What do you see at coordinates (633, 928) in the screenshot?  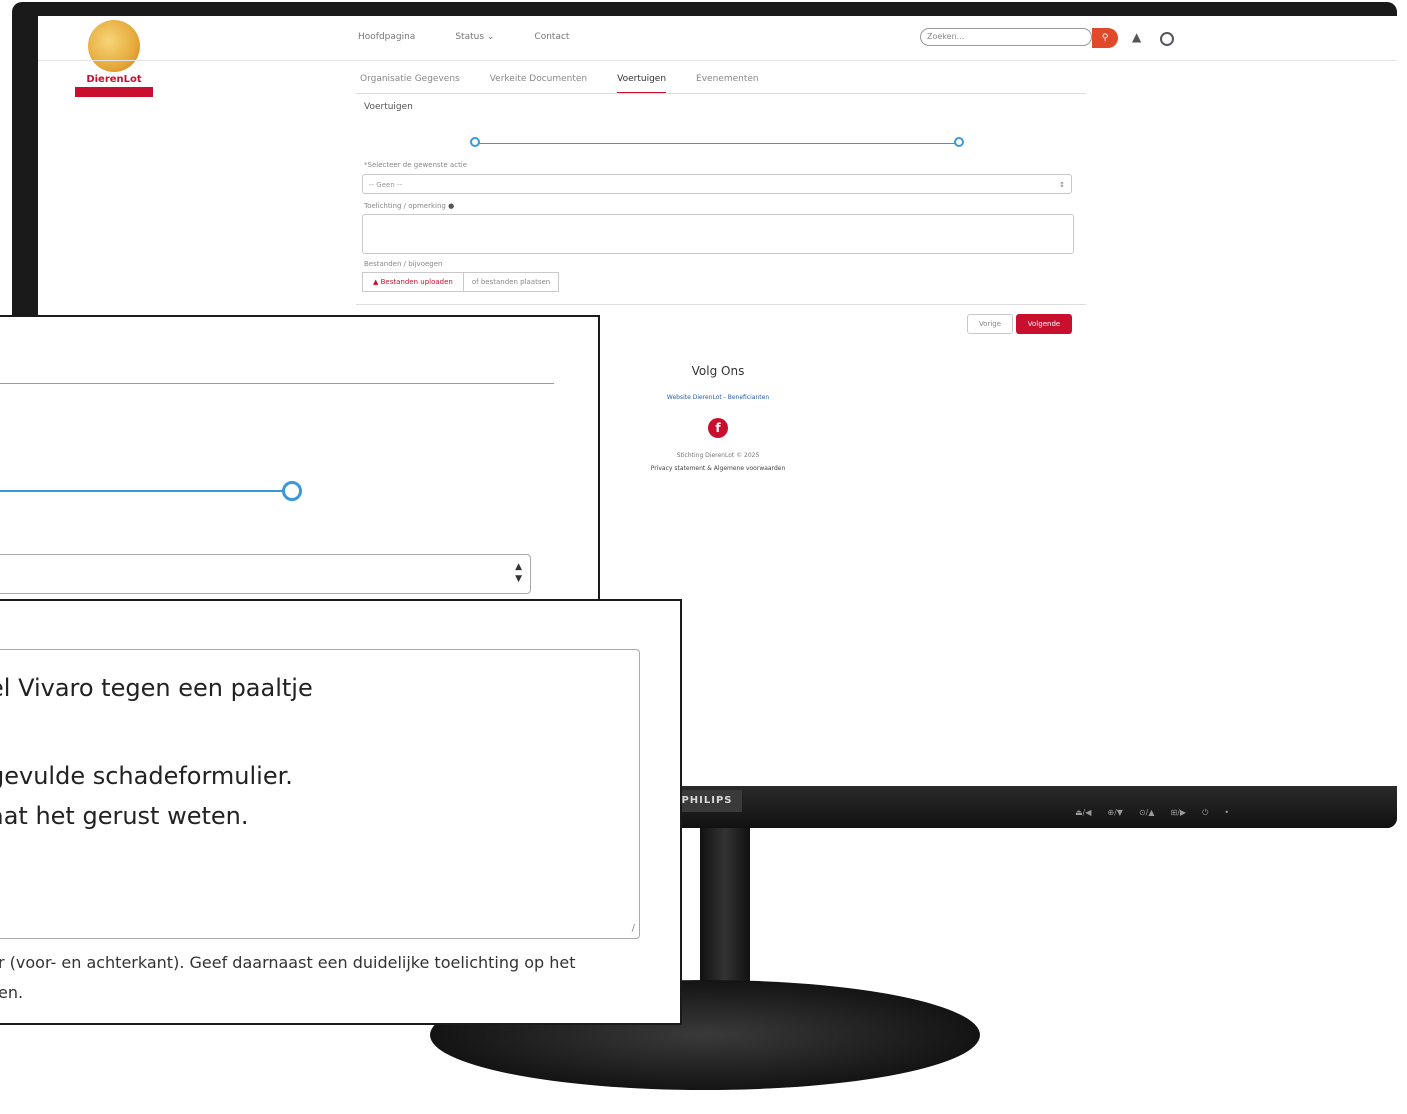 I see `resize-handle-icon: ∕` at bounding box center [633, 928].